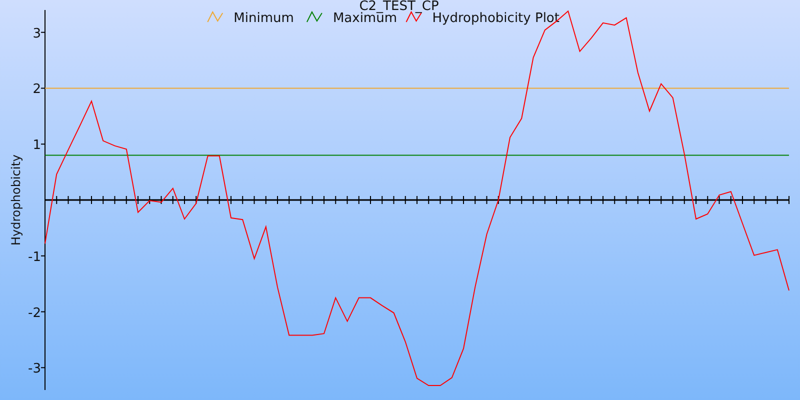  What do you see at coordinates (34, 313) in the screenshot?
I see `y-tick-label: -2` at bounding box center [34, 313].